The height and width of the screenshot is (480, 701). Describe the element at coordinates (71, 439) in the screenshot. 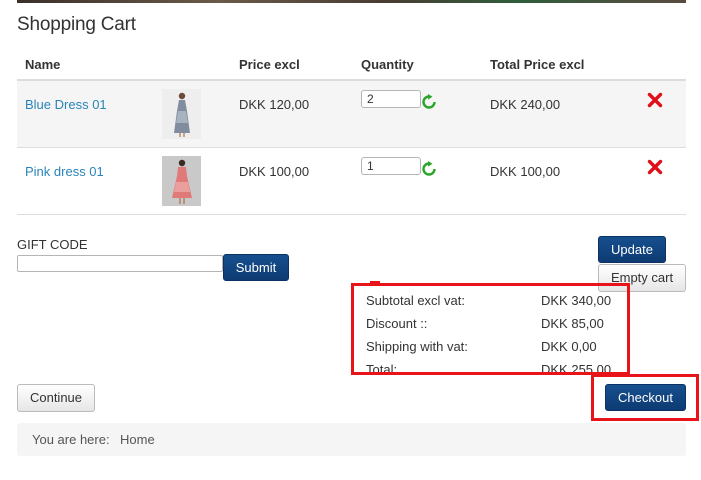

I see `breadcrumb-label: You are here:` at that location.